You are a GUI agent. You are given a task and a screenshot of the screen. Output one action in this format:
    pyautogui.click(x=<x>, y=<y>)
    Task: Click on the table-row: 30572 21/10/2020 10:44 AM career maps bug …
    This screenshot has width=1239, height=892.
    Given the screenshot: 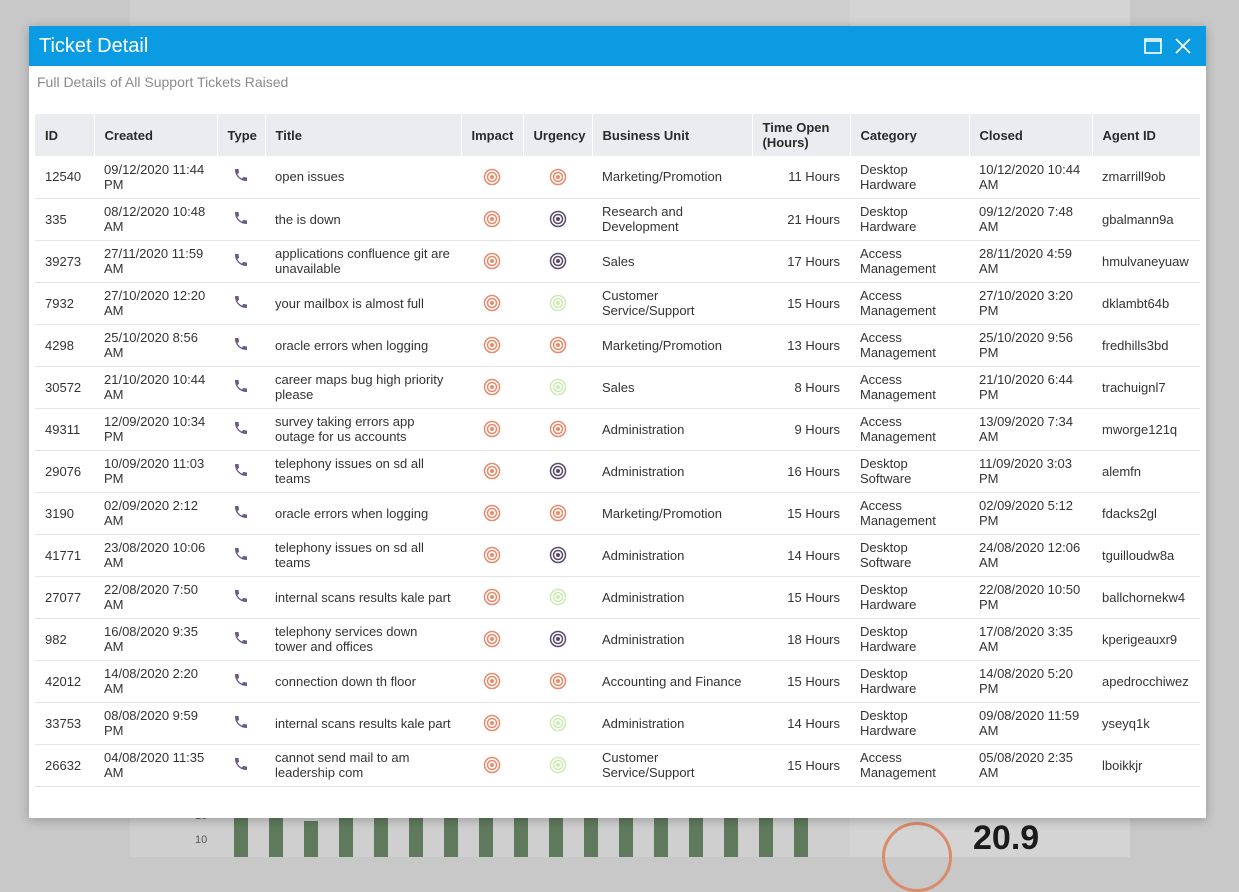 What is the action you would take?
    pyautogui.click(x=617, y=387)
    